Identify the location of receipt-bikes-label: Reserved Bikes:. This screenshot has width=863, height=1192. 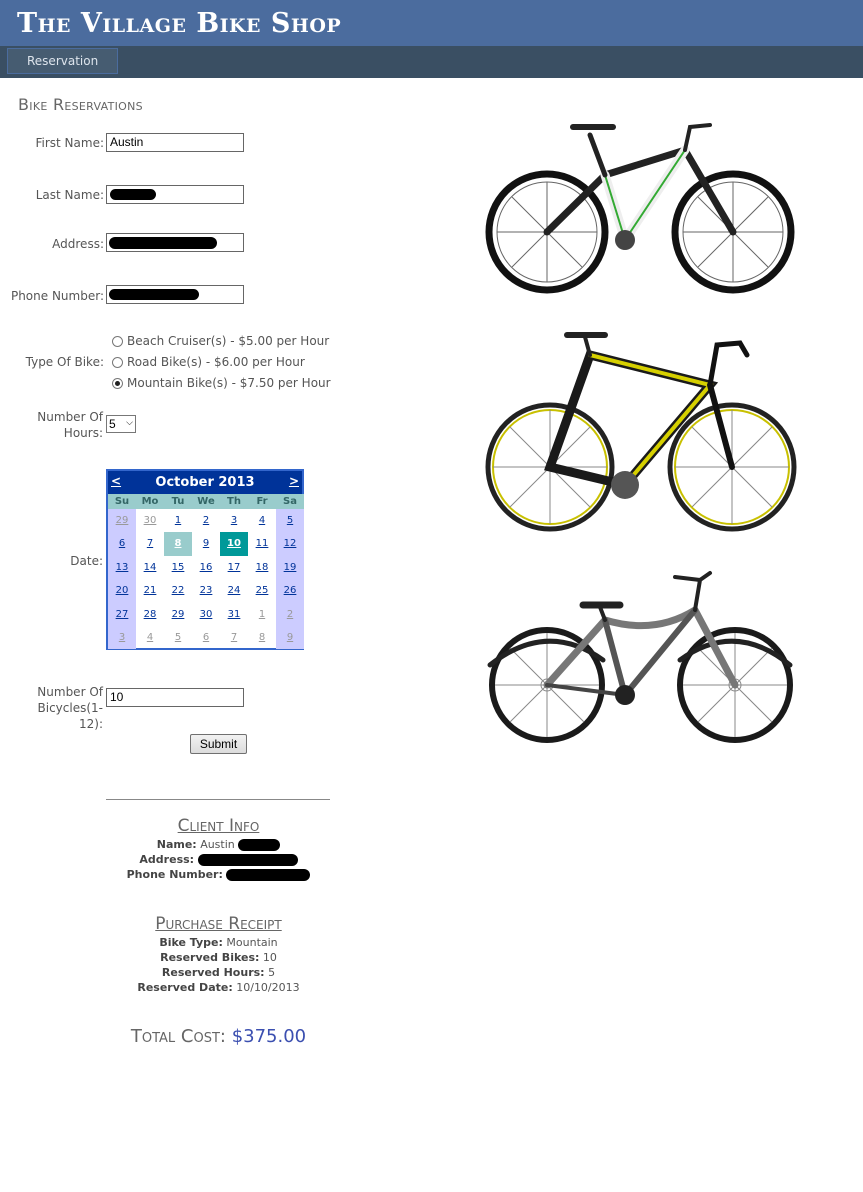
(210, 957).